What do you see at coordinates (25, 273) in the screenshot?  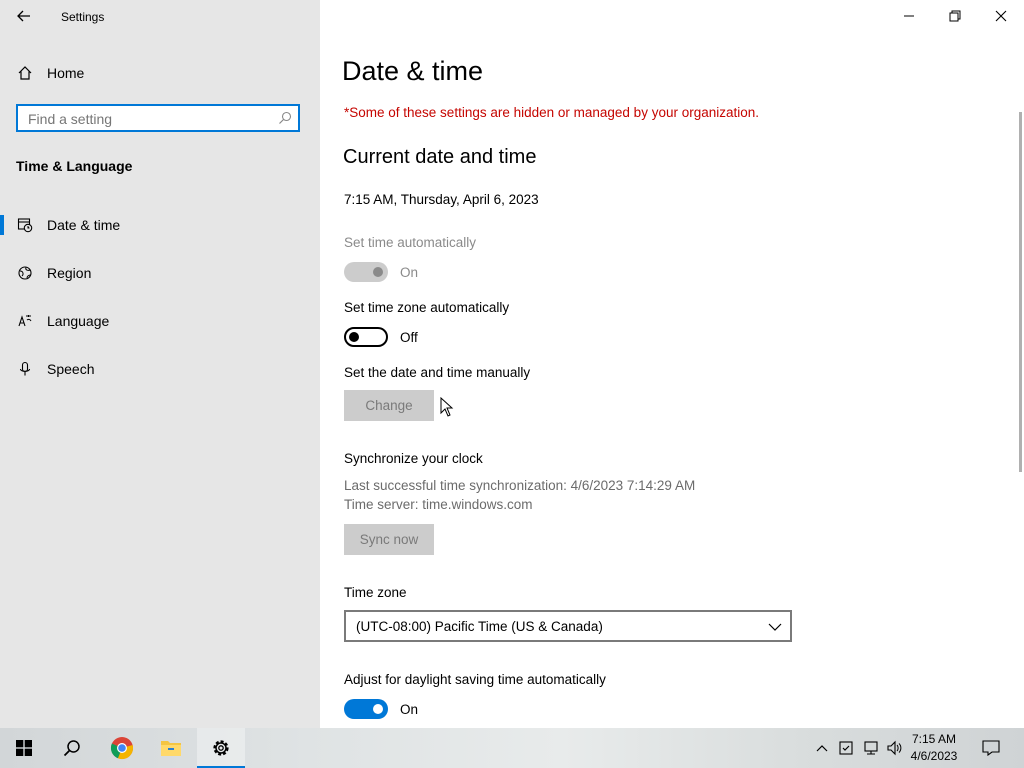 I see `globe-icon` at bounding box center [25, 273].